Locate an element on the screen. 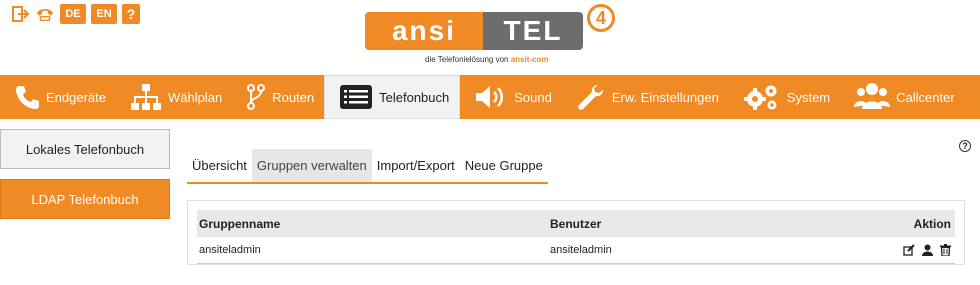 Image resolution: width=980 pixels, height=285 pixels. phone-icon is located at coordinates (27, 97).